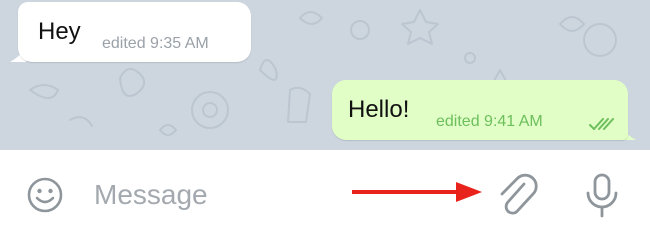 This screenshot has height=240, width=650. I want to click on message-input, so click(214, 195).